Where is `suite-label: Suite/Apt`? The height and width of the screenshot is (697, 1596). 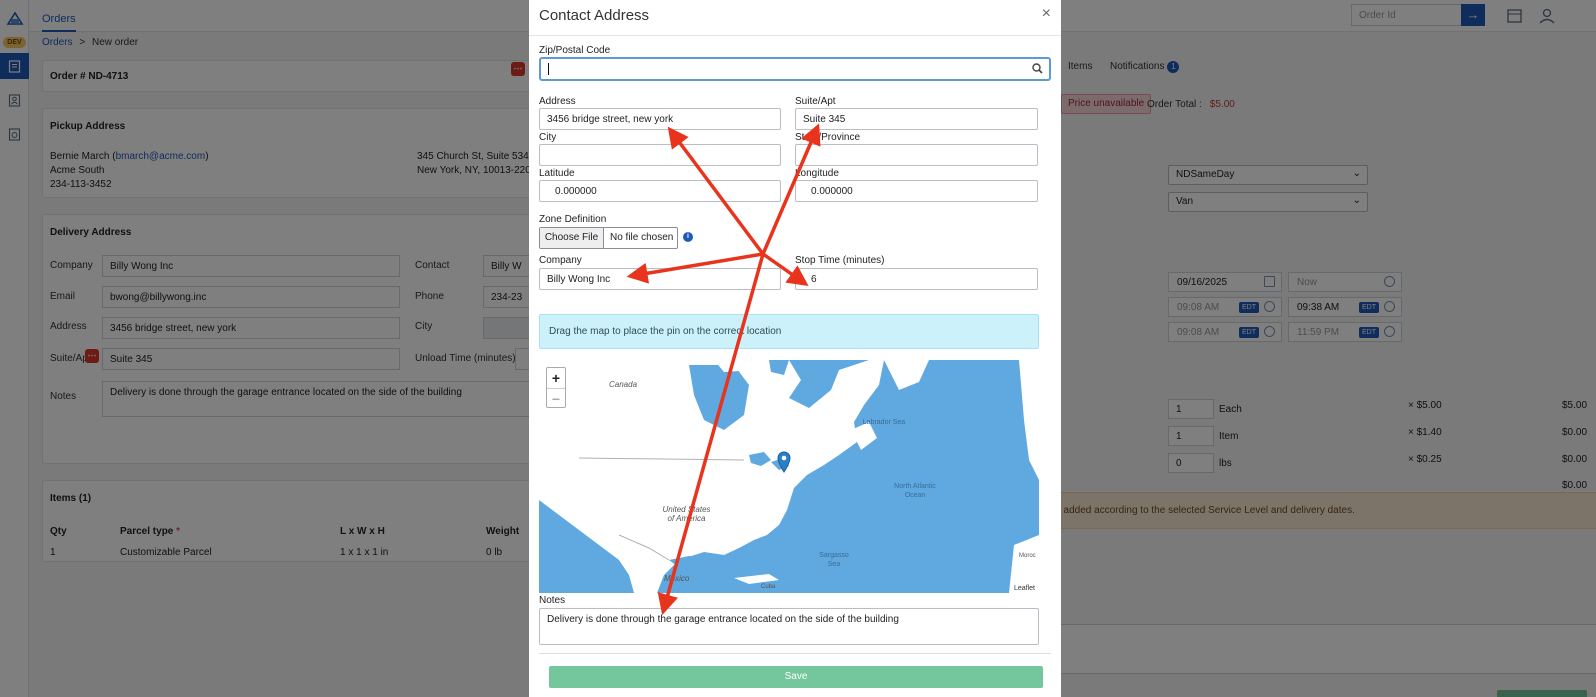
suite-label: Suite/Apt is located at coordinates (815, 101).